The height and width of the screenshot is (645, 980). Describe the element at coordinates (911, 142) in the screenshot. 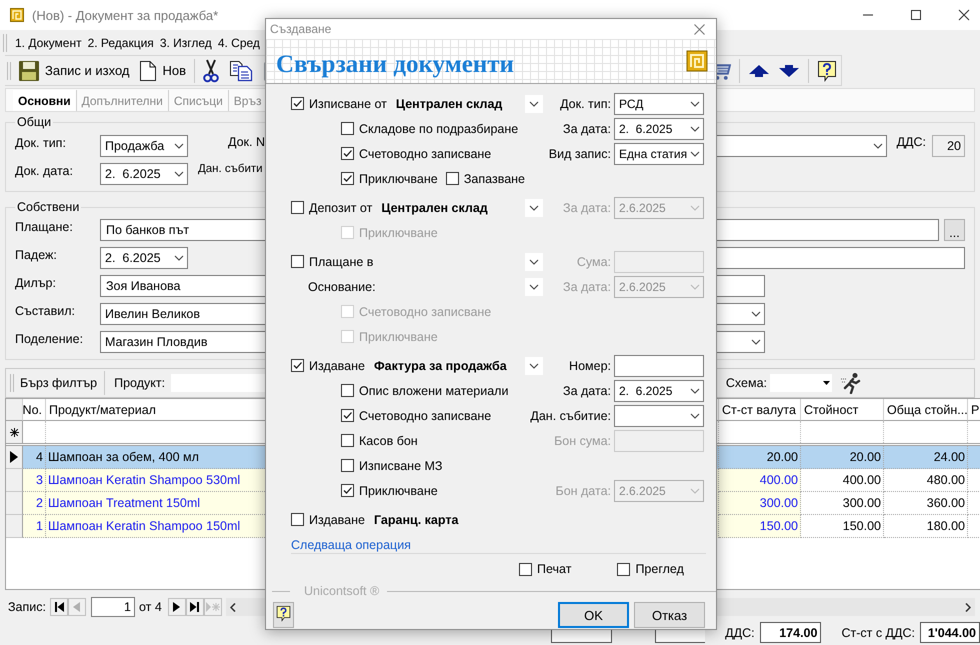

I see `field-label: ДДС:` at that location.